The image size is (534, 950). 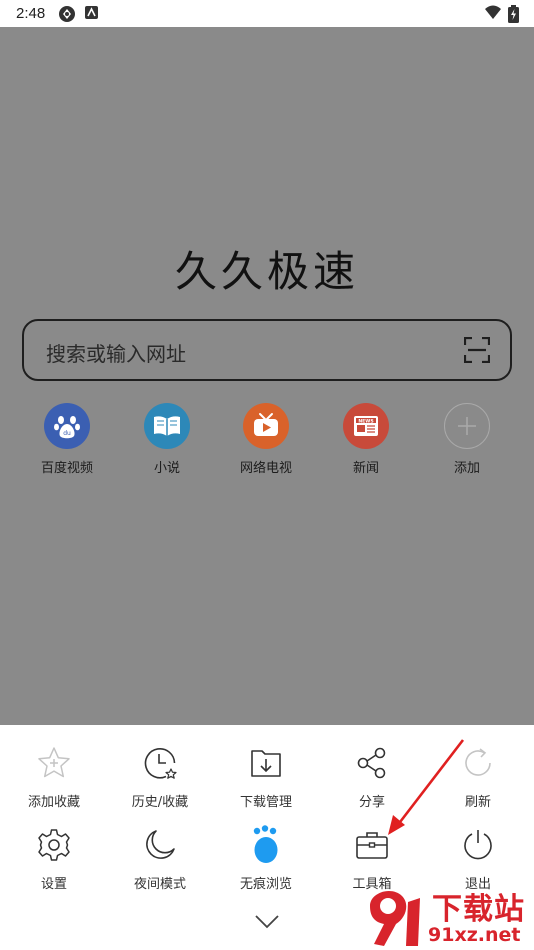 I want to click on toolbox-button: 工具箱, so click(x=372, y=858).